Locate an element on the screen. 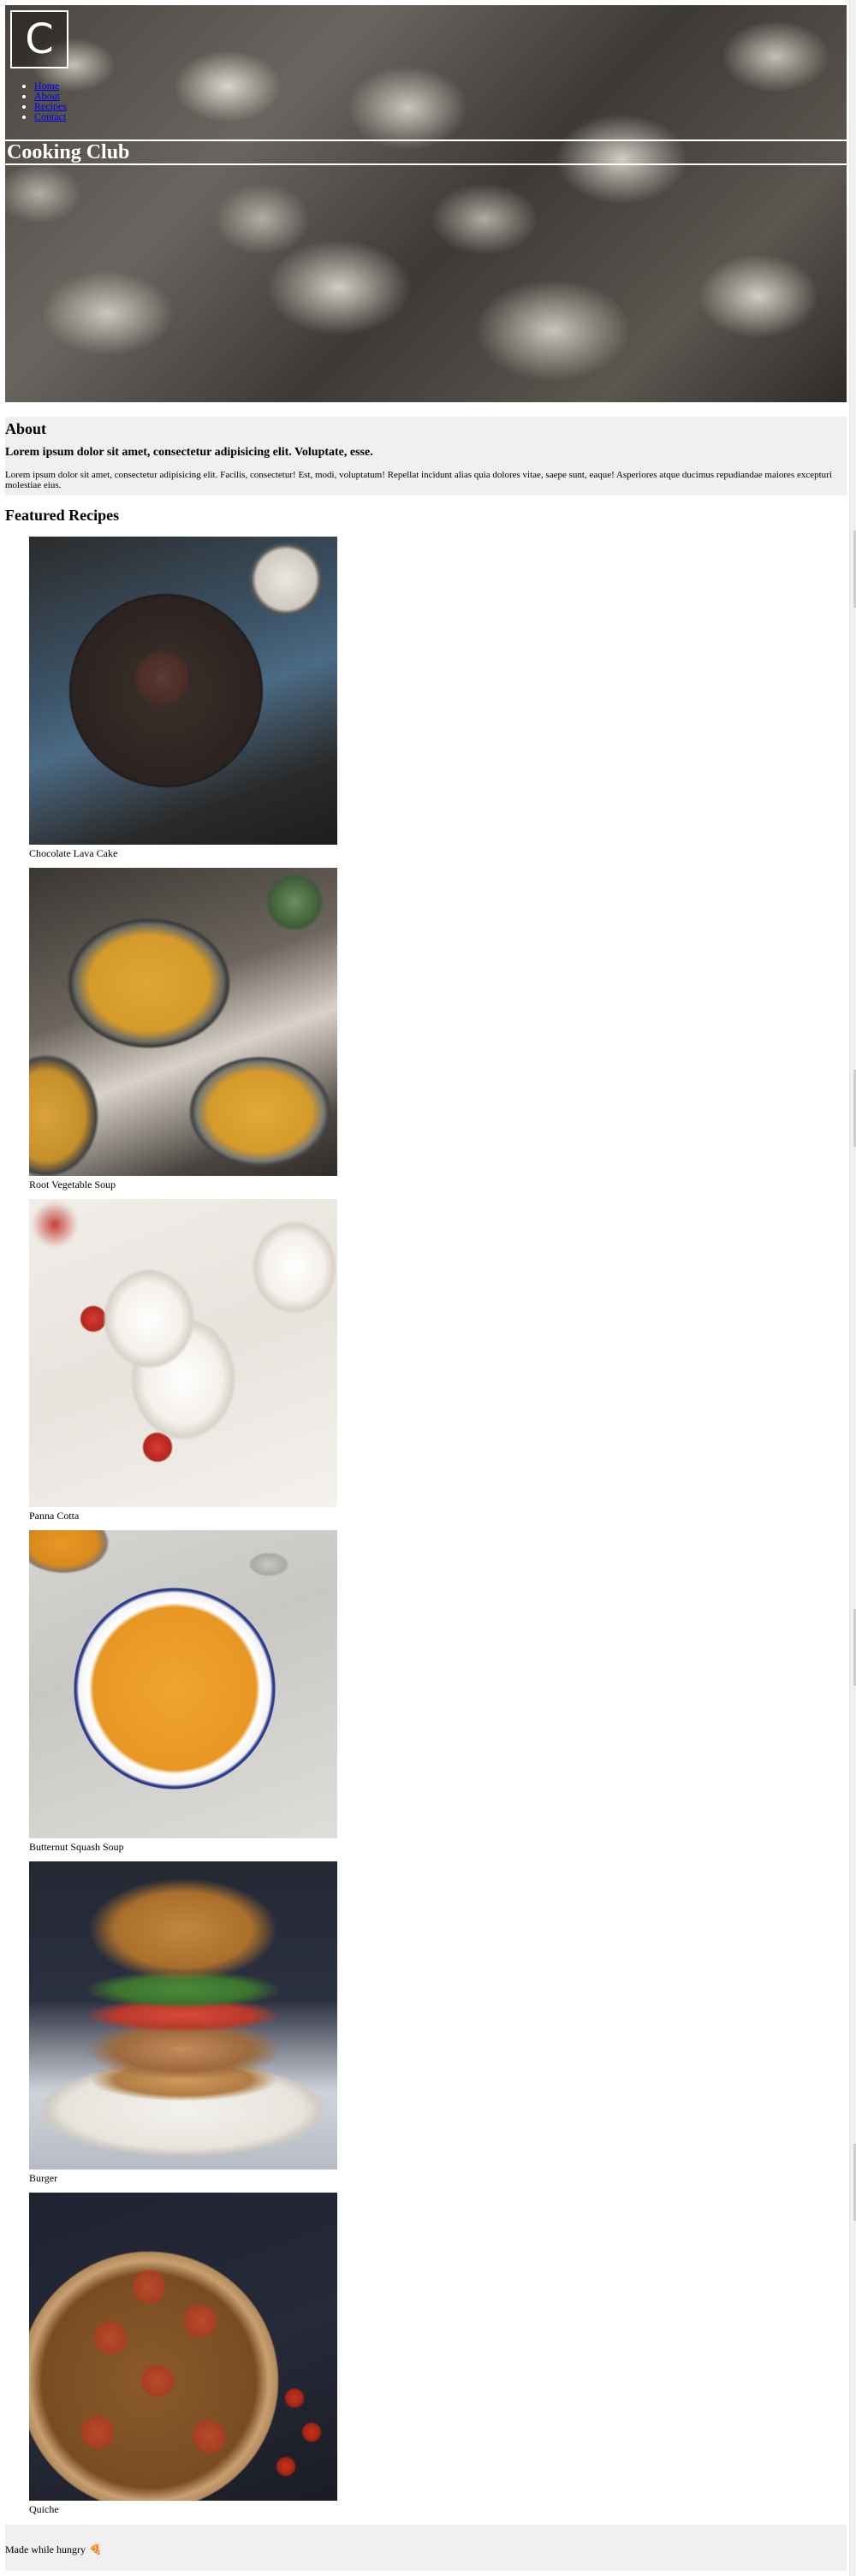  footer: Made while hungry 🍕 is located at coordinates (426, 2548).